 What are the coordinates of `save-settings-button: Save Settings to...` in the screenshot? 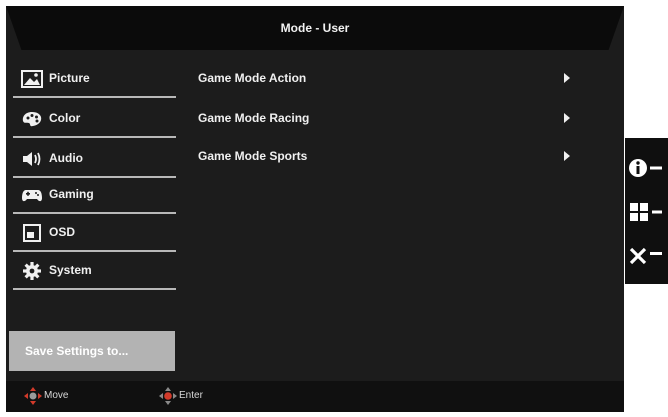 It's located at (92, 351).